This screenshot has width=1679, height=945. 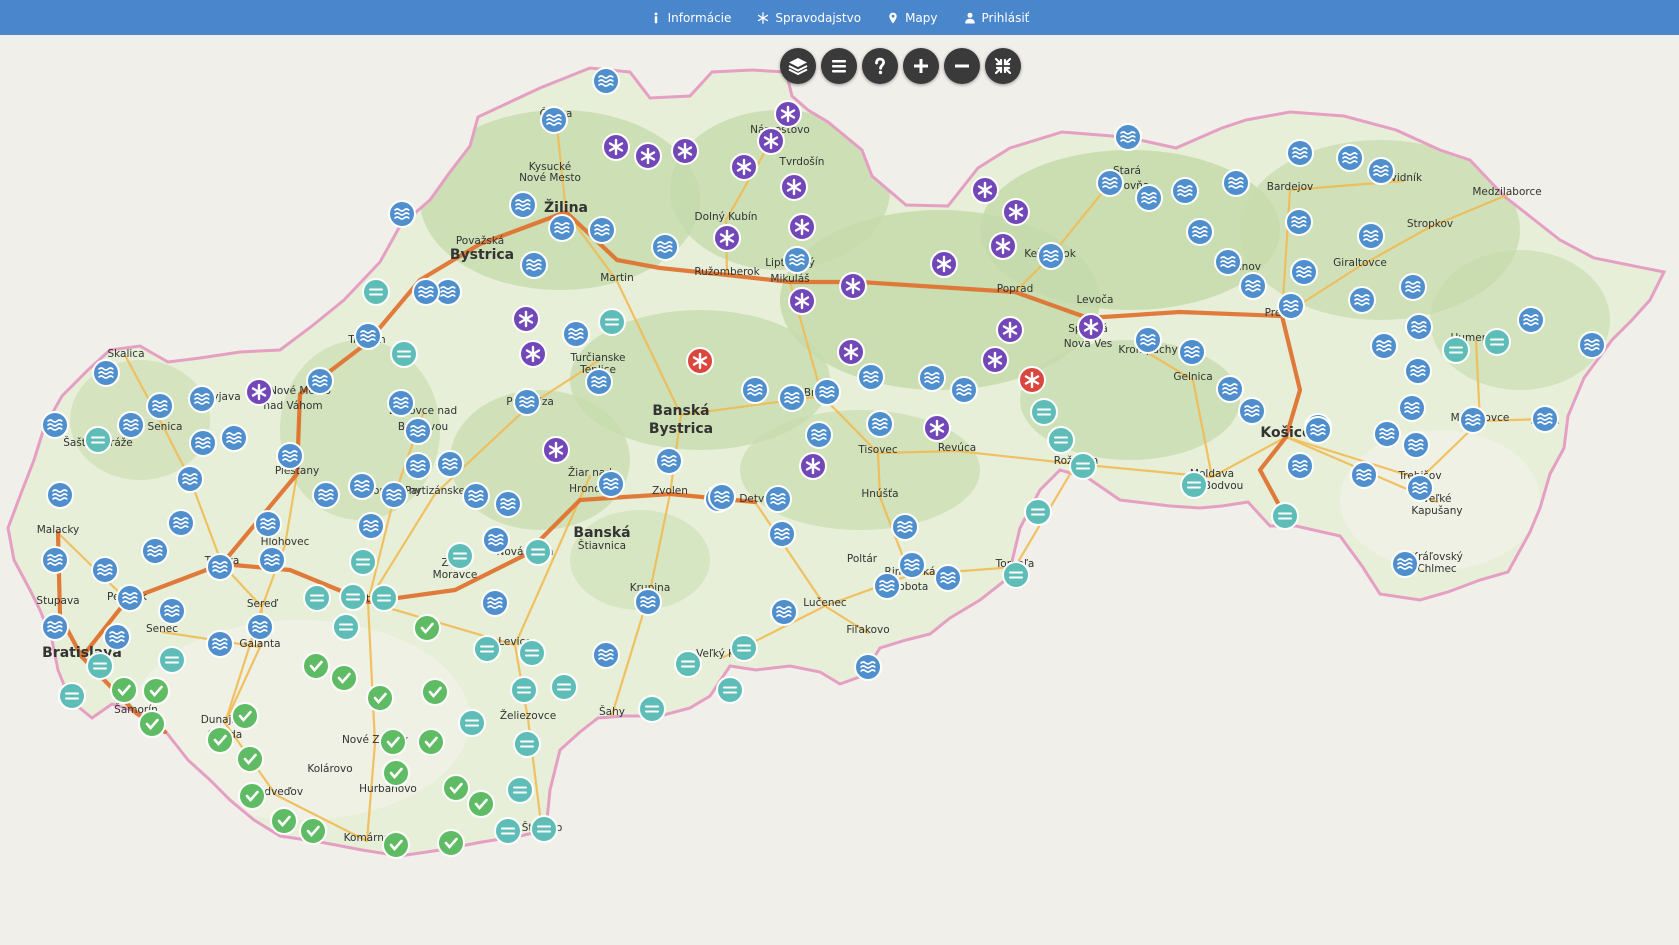 I want to click on help-button, so click(x=880, y=66).